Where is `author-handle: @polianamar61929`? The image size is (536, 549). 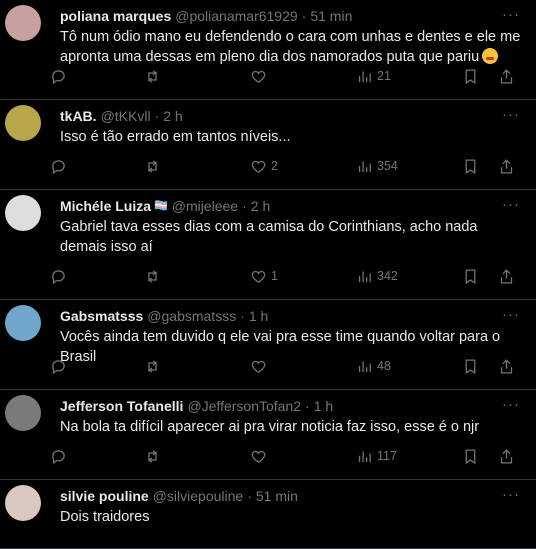
author-handle: @polianamar61929 is located at coordinates (236, 16).